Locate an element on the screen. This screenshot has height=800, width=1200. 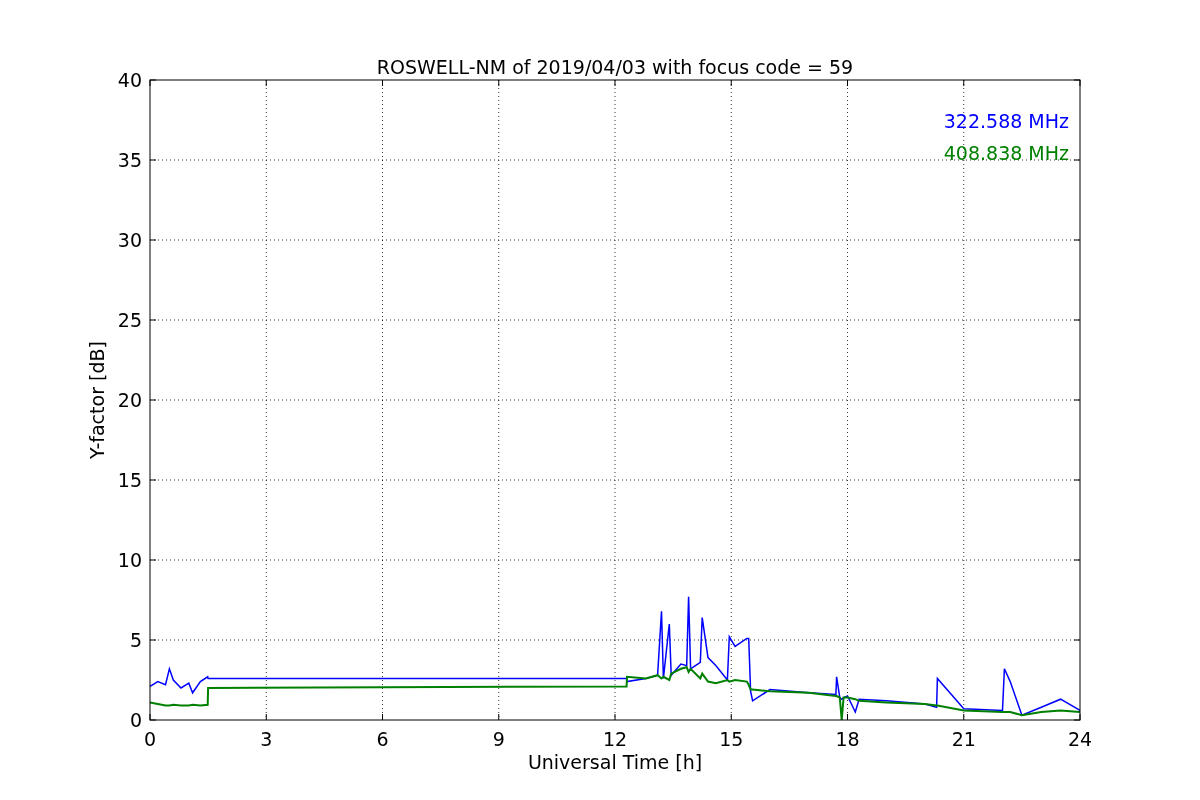
y-tick-label: 5 is located at coordinates (135, 640).